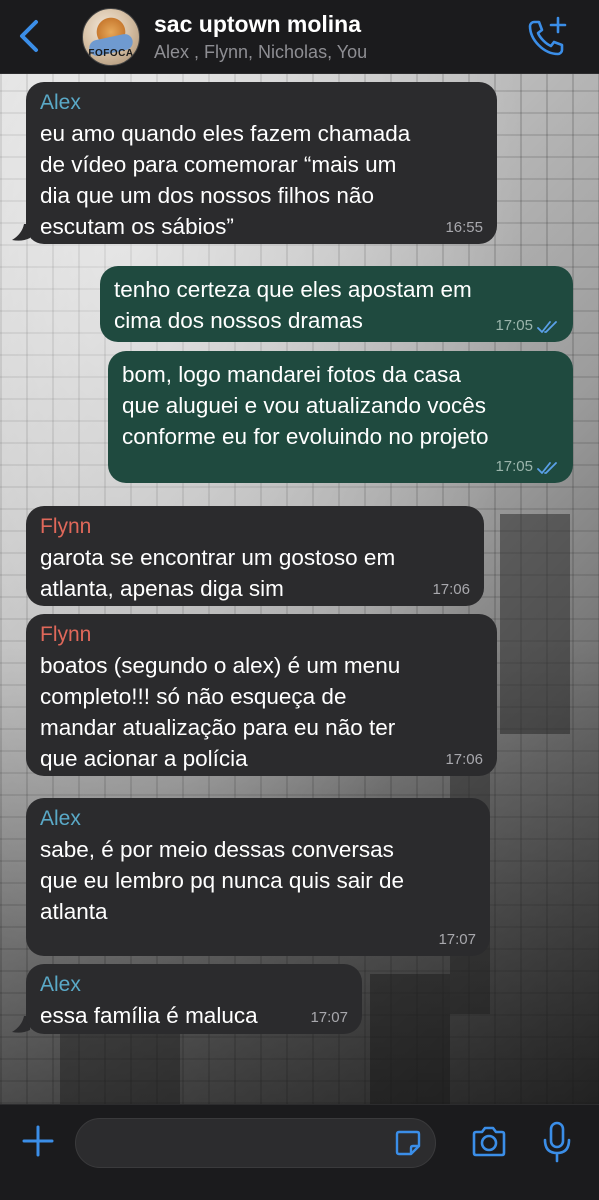  I want to click on message-line: boatos (segundo o alex) é um menu, so click(220, 665).